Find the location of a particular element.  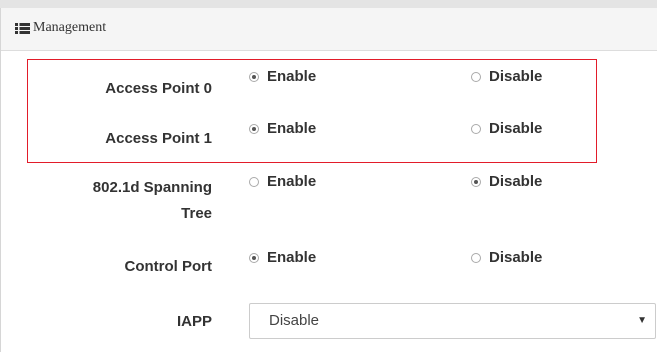

dropdown-arrow-icon: ▼ is located at coordinates (642, 321).